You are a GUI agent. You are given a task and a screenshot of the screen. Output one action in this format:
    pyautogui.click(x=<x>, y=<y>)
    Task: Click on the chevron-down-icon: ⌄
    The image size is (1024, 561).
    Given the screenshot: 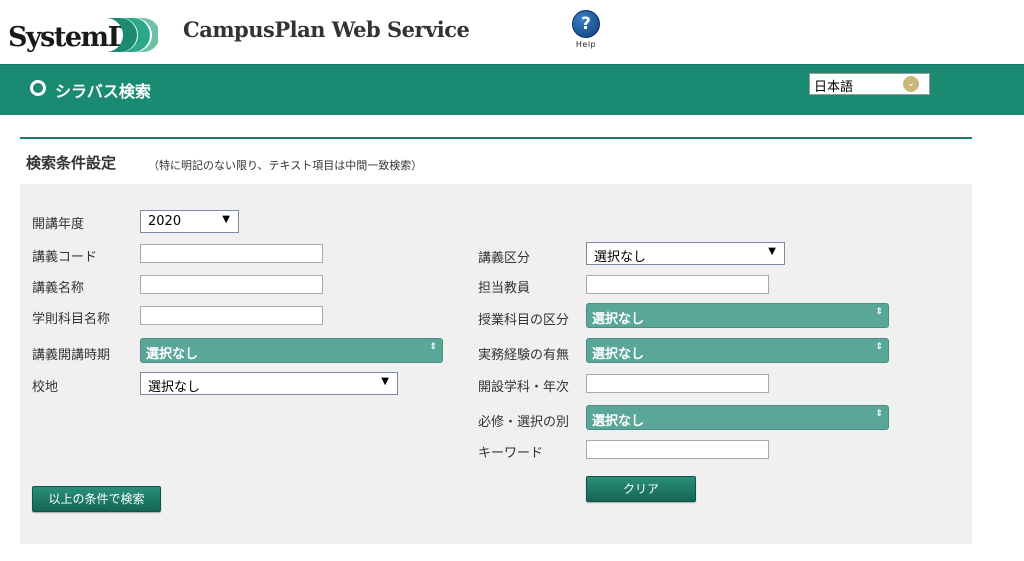 What is the action you would take?
    pyautogui.click(x=911, y=84)
    